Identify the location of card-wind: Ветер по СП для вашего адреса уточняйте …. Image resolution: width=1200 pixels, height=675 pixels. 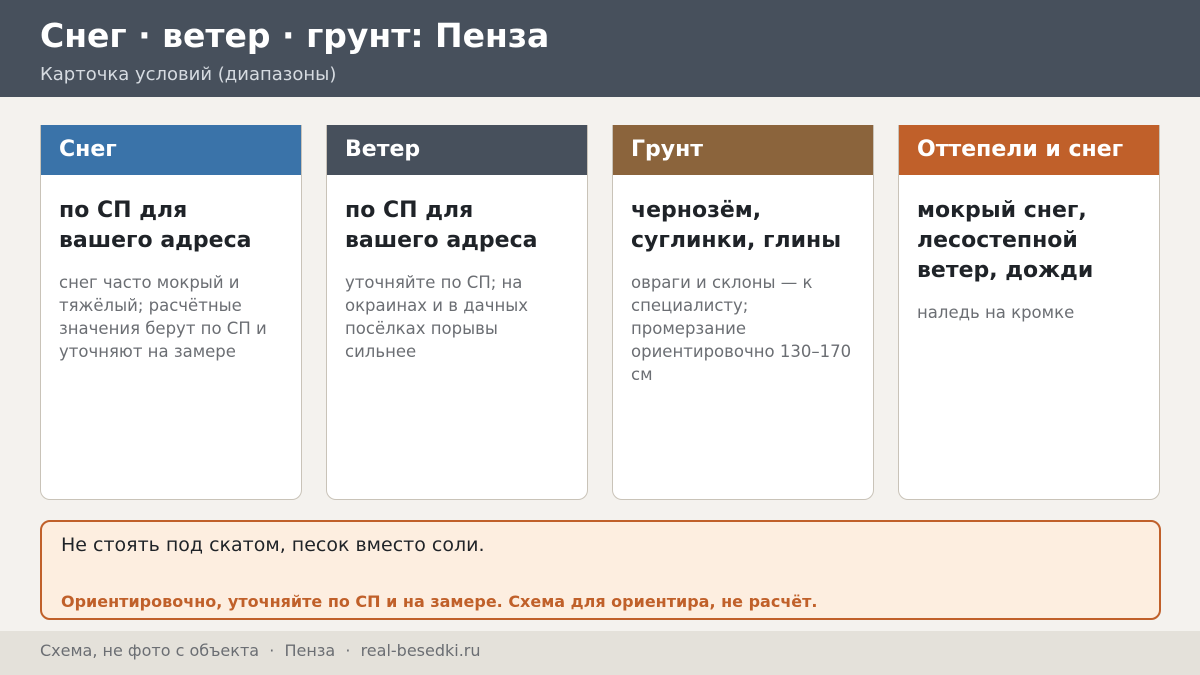
(457, 312).